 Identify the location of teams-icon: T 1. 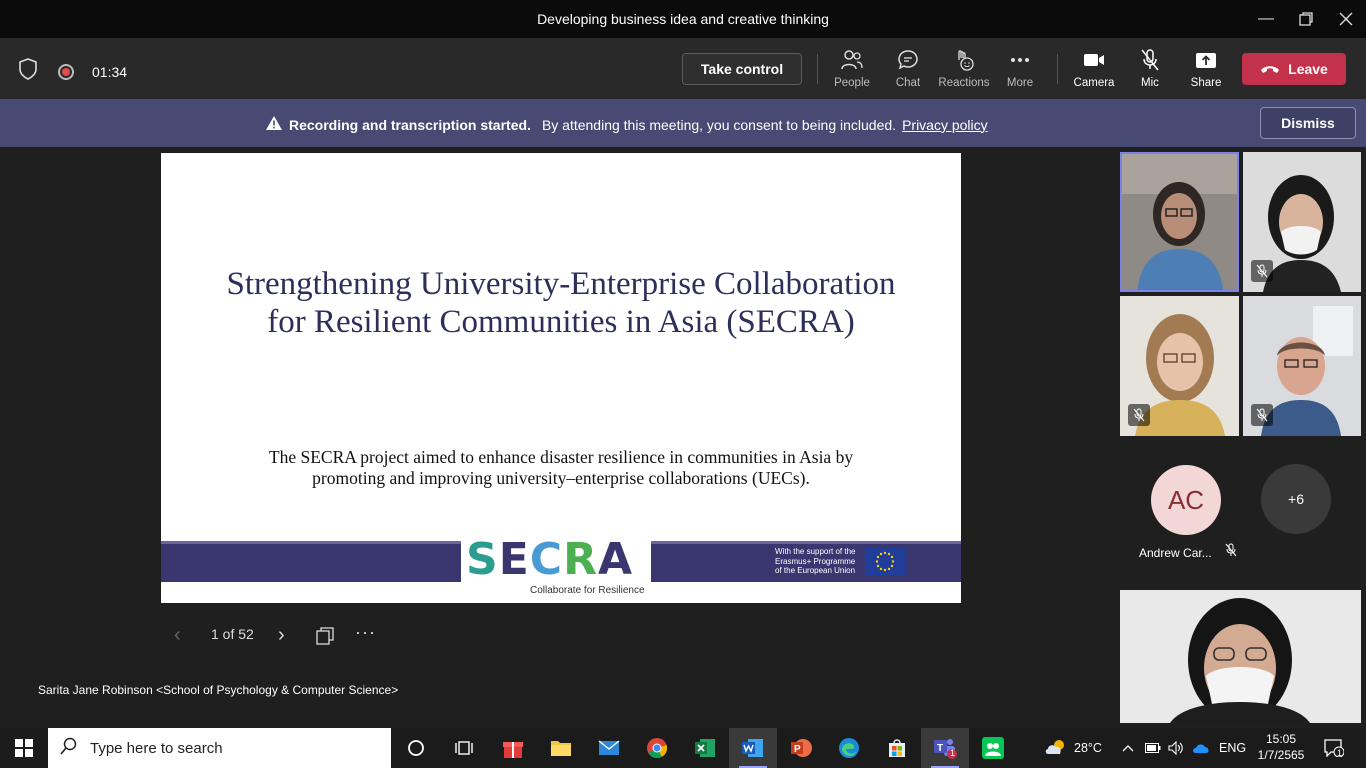
(945, 748).